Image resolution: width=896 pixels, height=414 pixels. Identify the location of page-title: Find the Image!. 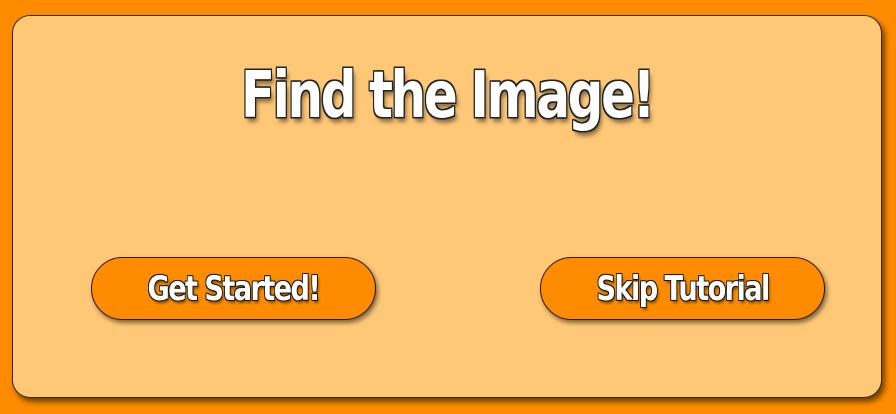
(447, 96).